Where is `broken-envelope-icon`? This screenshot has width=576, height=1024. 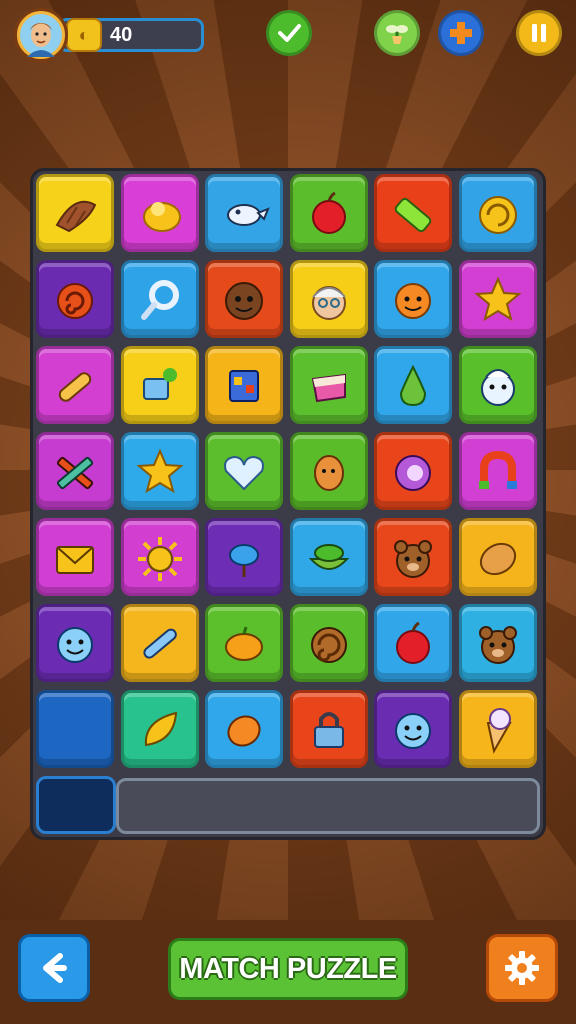
broken-envelope-icon is located at coordinates (75, 560).